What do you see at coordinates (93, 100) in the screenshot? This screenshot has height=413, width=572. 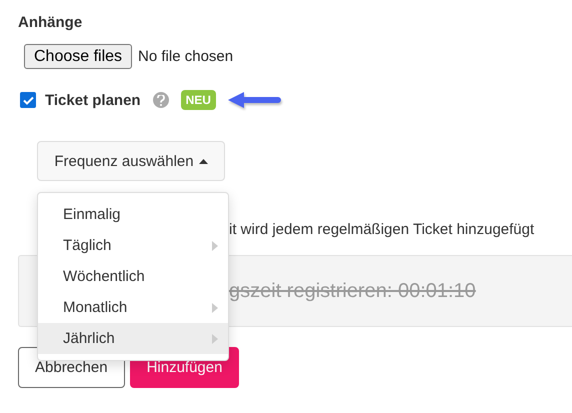 I see `checkbox-label: Ticket planen` at bounding box center [93, 100].